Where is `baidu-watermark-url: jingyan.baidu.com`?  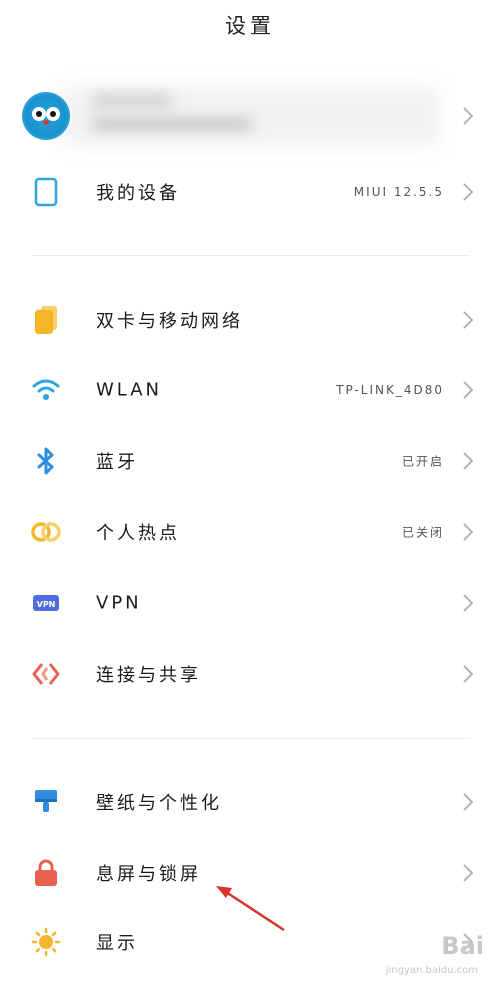 baidu-watermark-url: jingyan.baidu.com is located at coordinates (431, 970).